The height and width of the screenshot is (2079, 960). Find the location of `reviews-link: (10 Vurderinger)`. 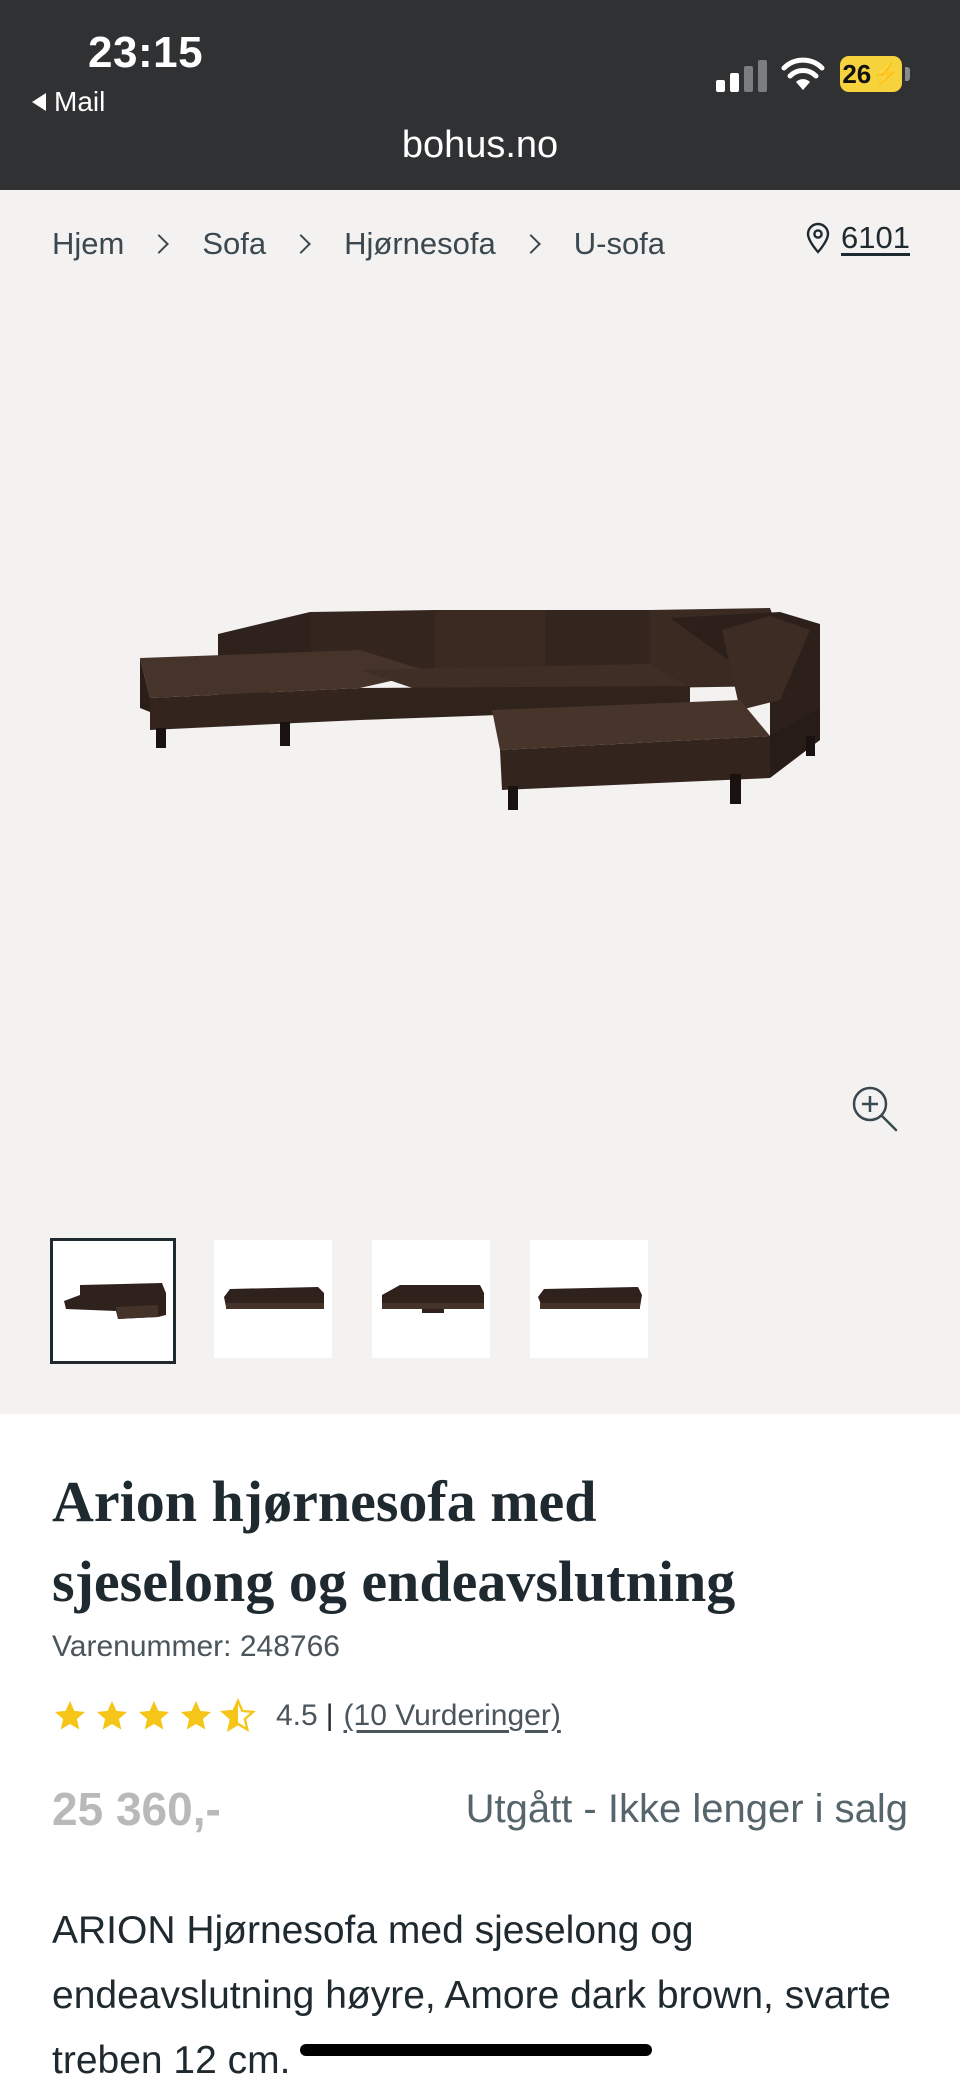

reviews-link: (10 Vurderinger) is located at coordinates (452, 1716).